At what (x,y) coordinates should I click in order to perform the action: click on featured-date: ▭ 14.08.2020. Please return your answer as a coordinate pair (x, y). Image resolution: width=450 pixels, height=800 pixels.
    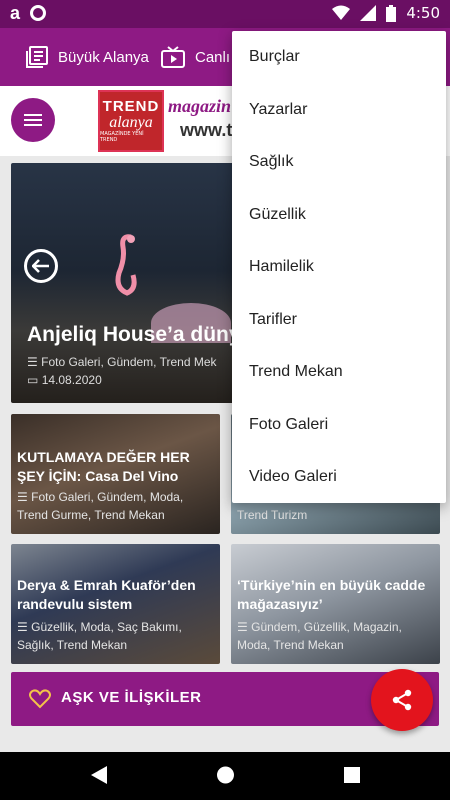
    Looking at the image, I should click on (64, 380).